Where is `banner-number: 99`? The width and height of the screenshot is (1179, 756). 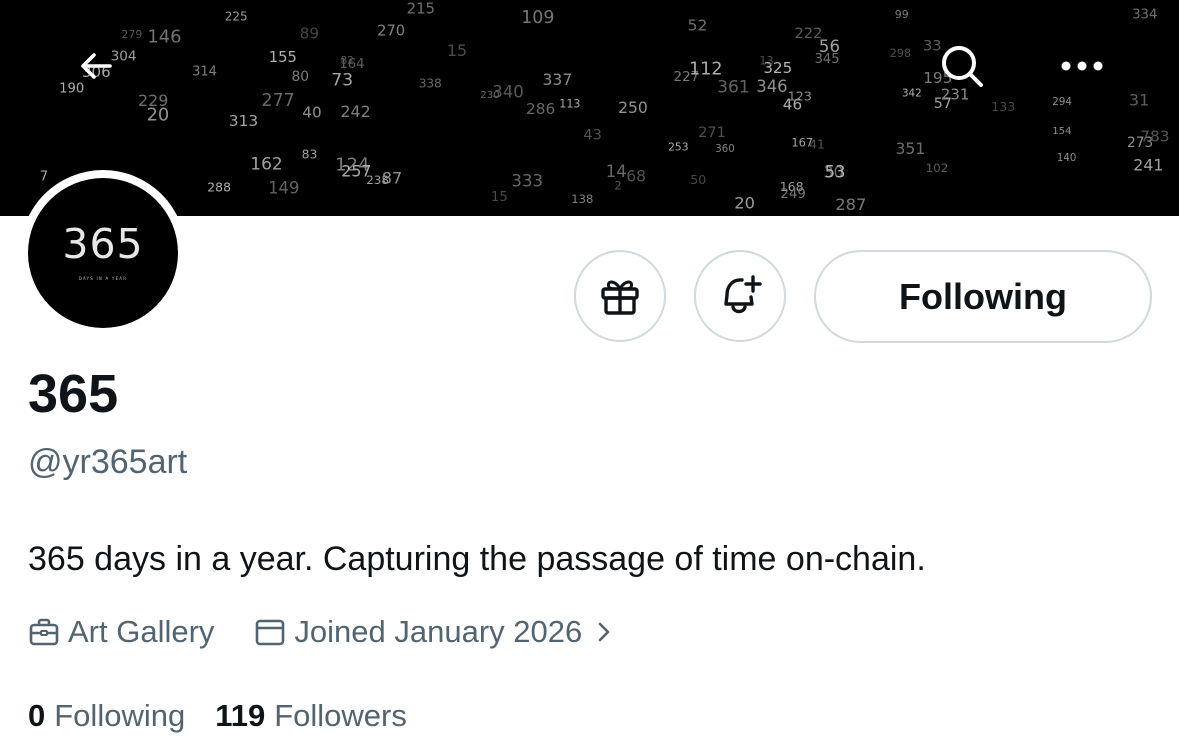 banner-number: 99 is located at coordinates (902, 14).